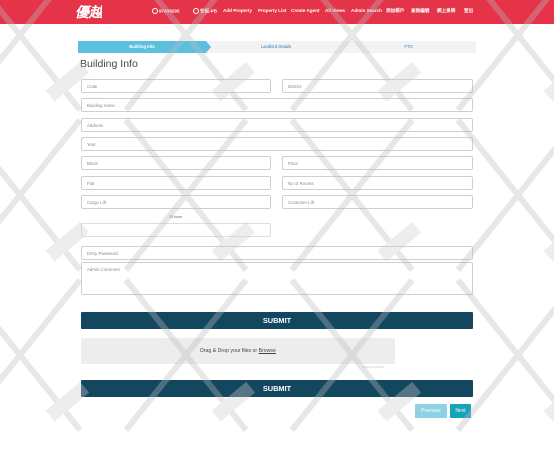 This screenshot has height=459, width=554. What do you see at coordinates (460, 411) in the screenshot?
I see `next-button: Next` at bounding box center [460, 411].